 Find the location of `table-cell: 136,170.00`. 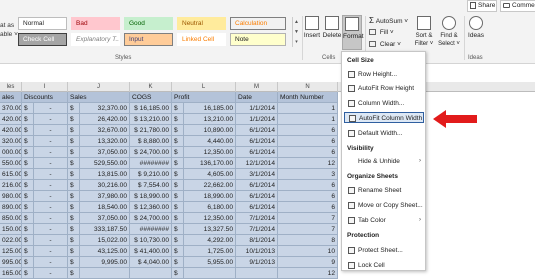

table-cell: 136,170.00 is located at coordinates (210, 163).